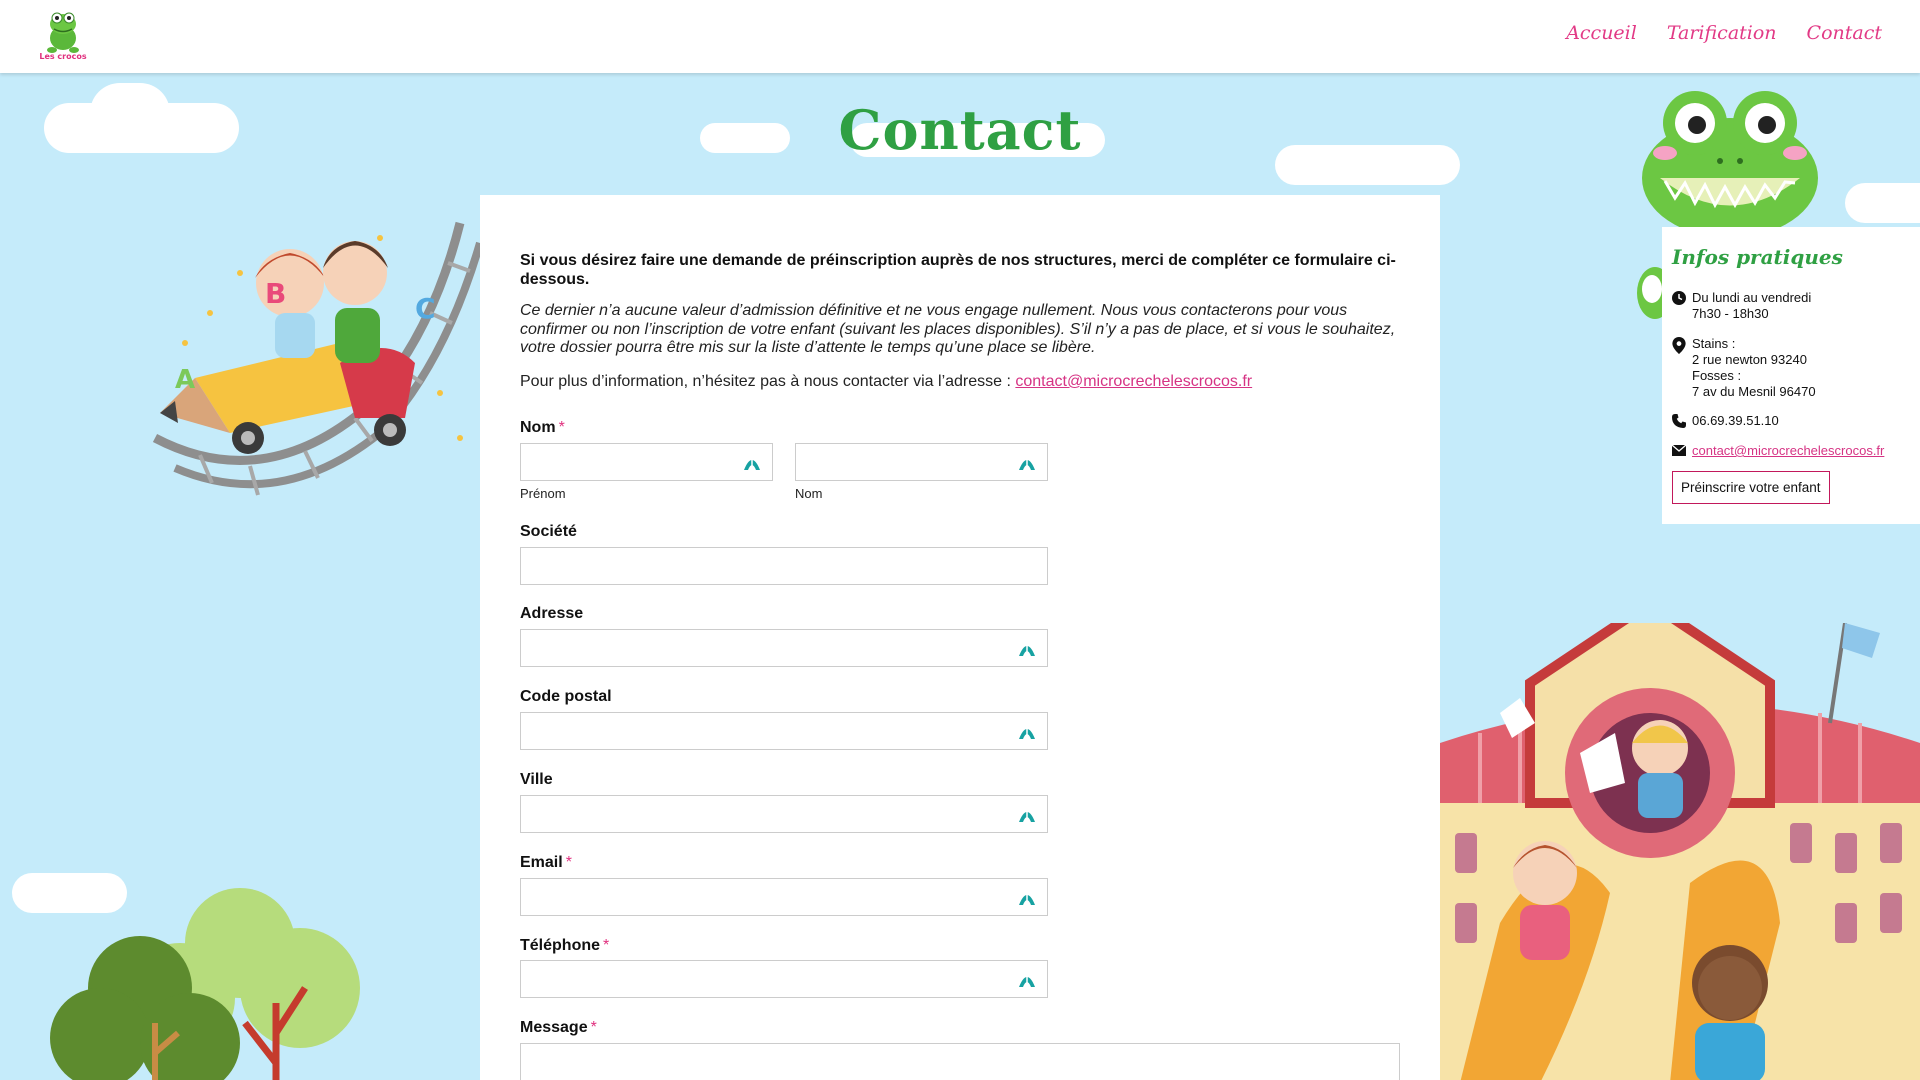  Describe the element at coordinates (1752, 297) in the screenshot. I see `hours-line-1: Du lundi au vendredi` at that location.